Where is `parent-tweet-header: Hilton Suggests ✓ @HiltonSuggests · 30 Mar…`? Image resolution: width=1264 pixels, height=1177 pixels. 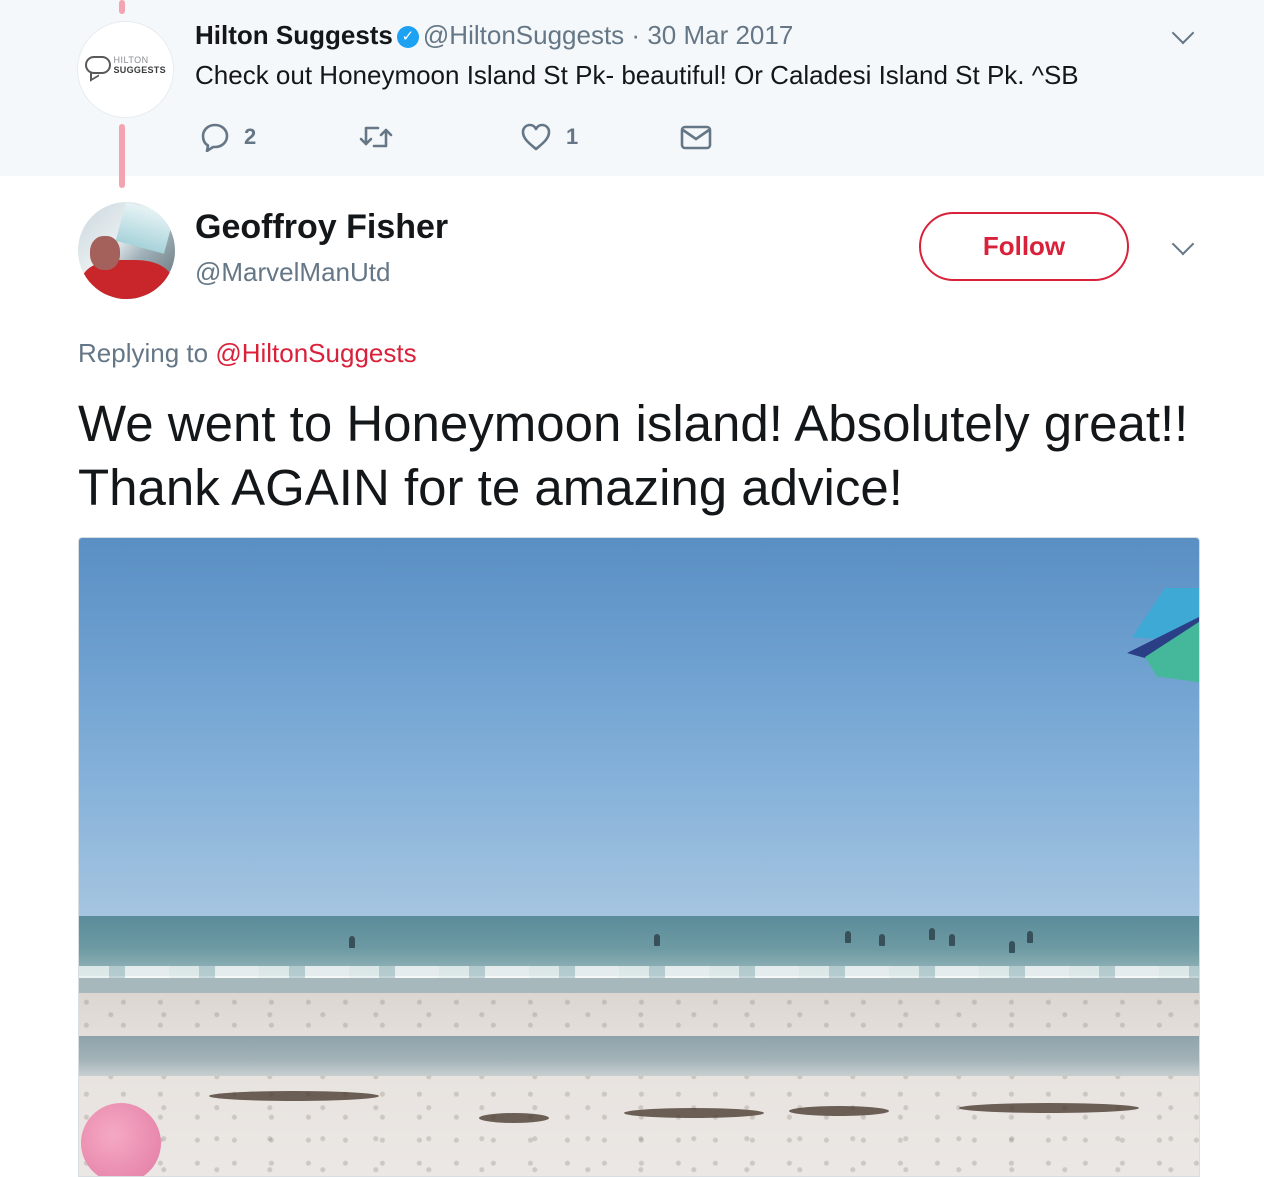
parent-tweet-header: Hilton Suggests ✓ @HiltonSuggests · 30 Mar… is located at coordinates (494, 35).